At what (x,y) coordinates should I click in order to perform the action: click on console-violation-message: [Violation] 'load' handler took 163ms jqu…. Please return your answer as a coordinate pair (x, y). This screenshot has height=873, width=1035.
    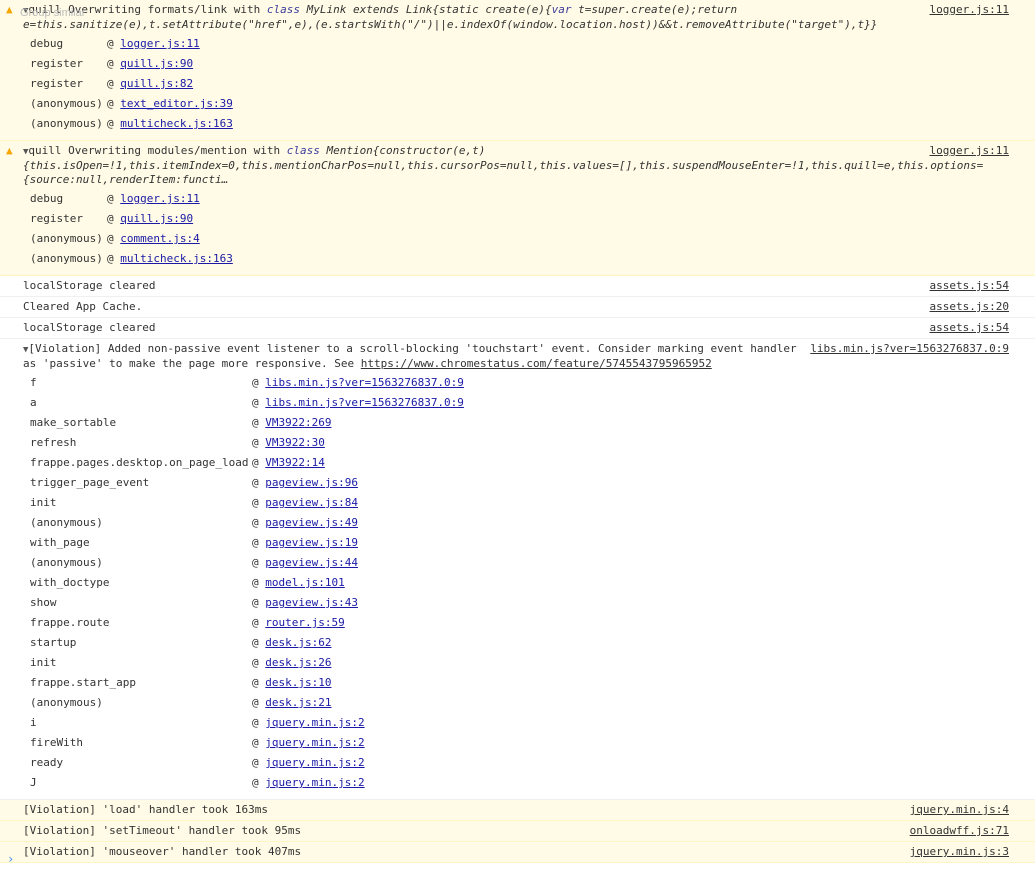
    Looking at the image, I should click on (517, 810).